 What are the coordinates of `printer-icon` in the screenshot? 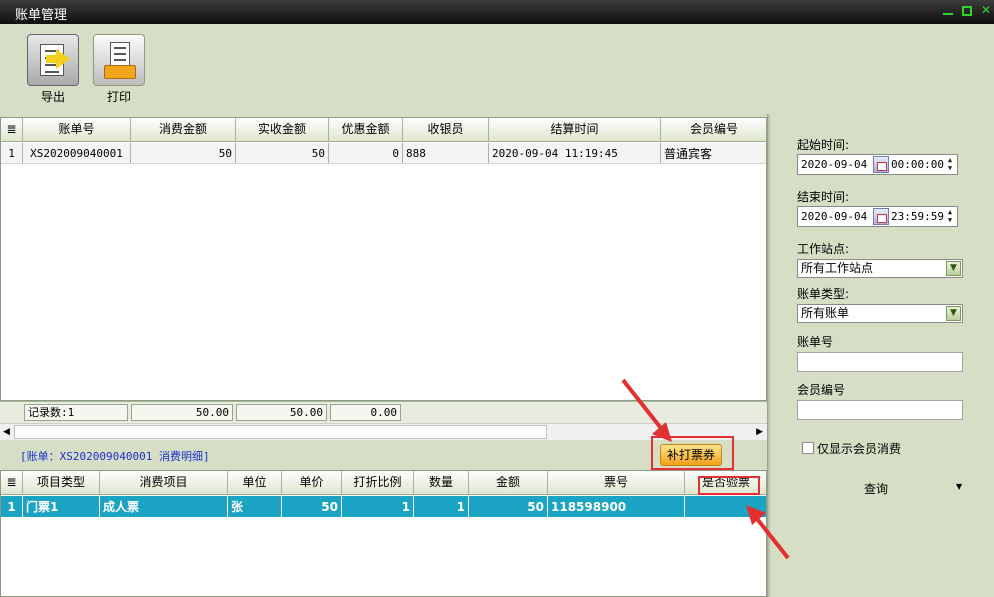 It's located at (119, 60).